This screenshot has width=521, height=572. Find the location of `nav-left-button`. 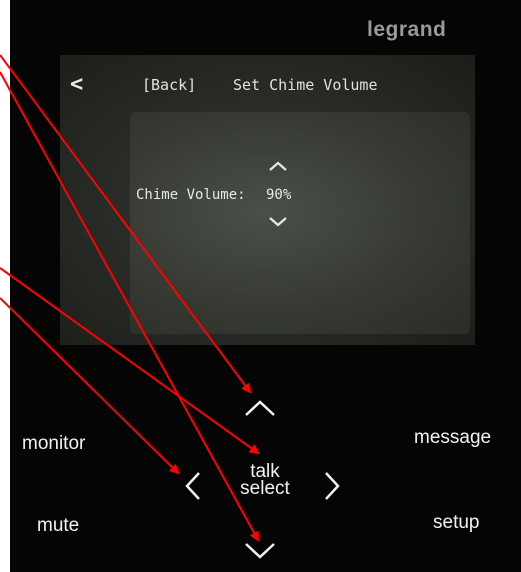

nav-left-button is located at coordinates (192, 486).